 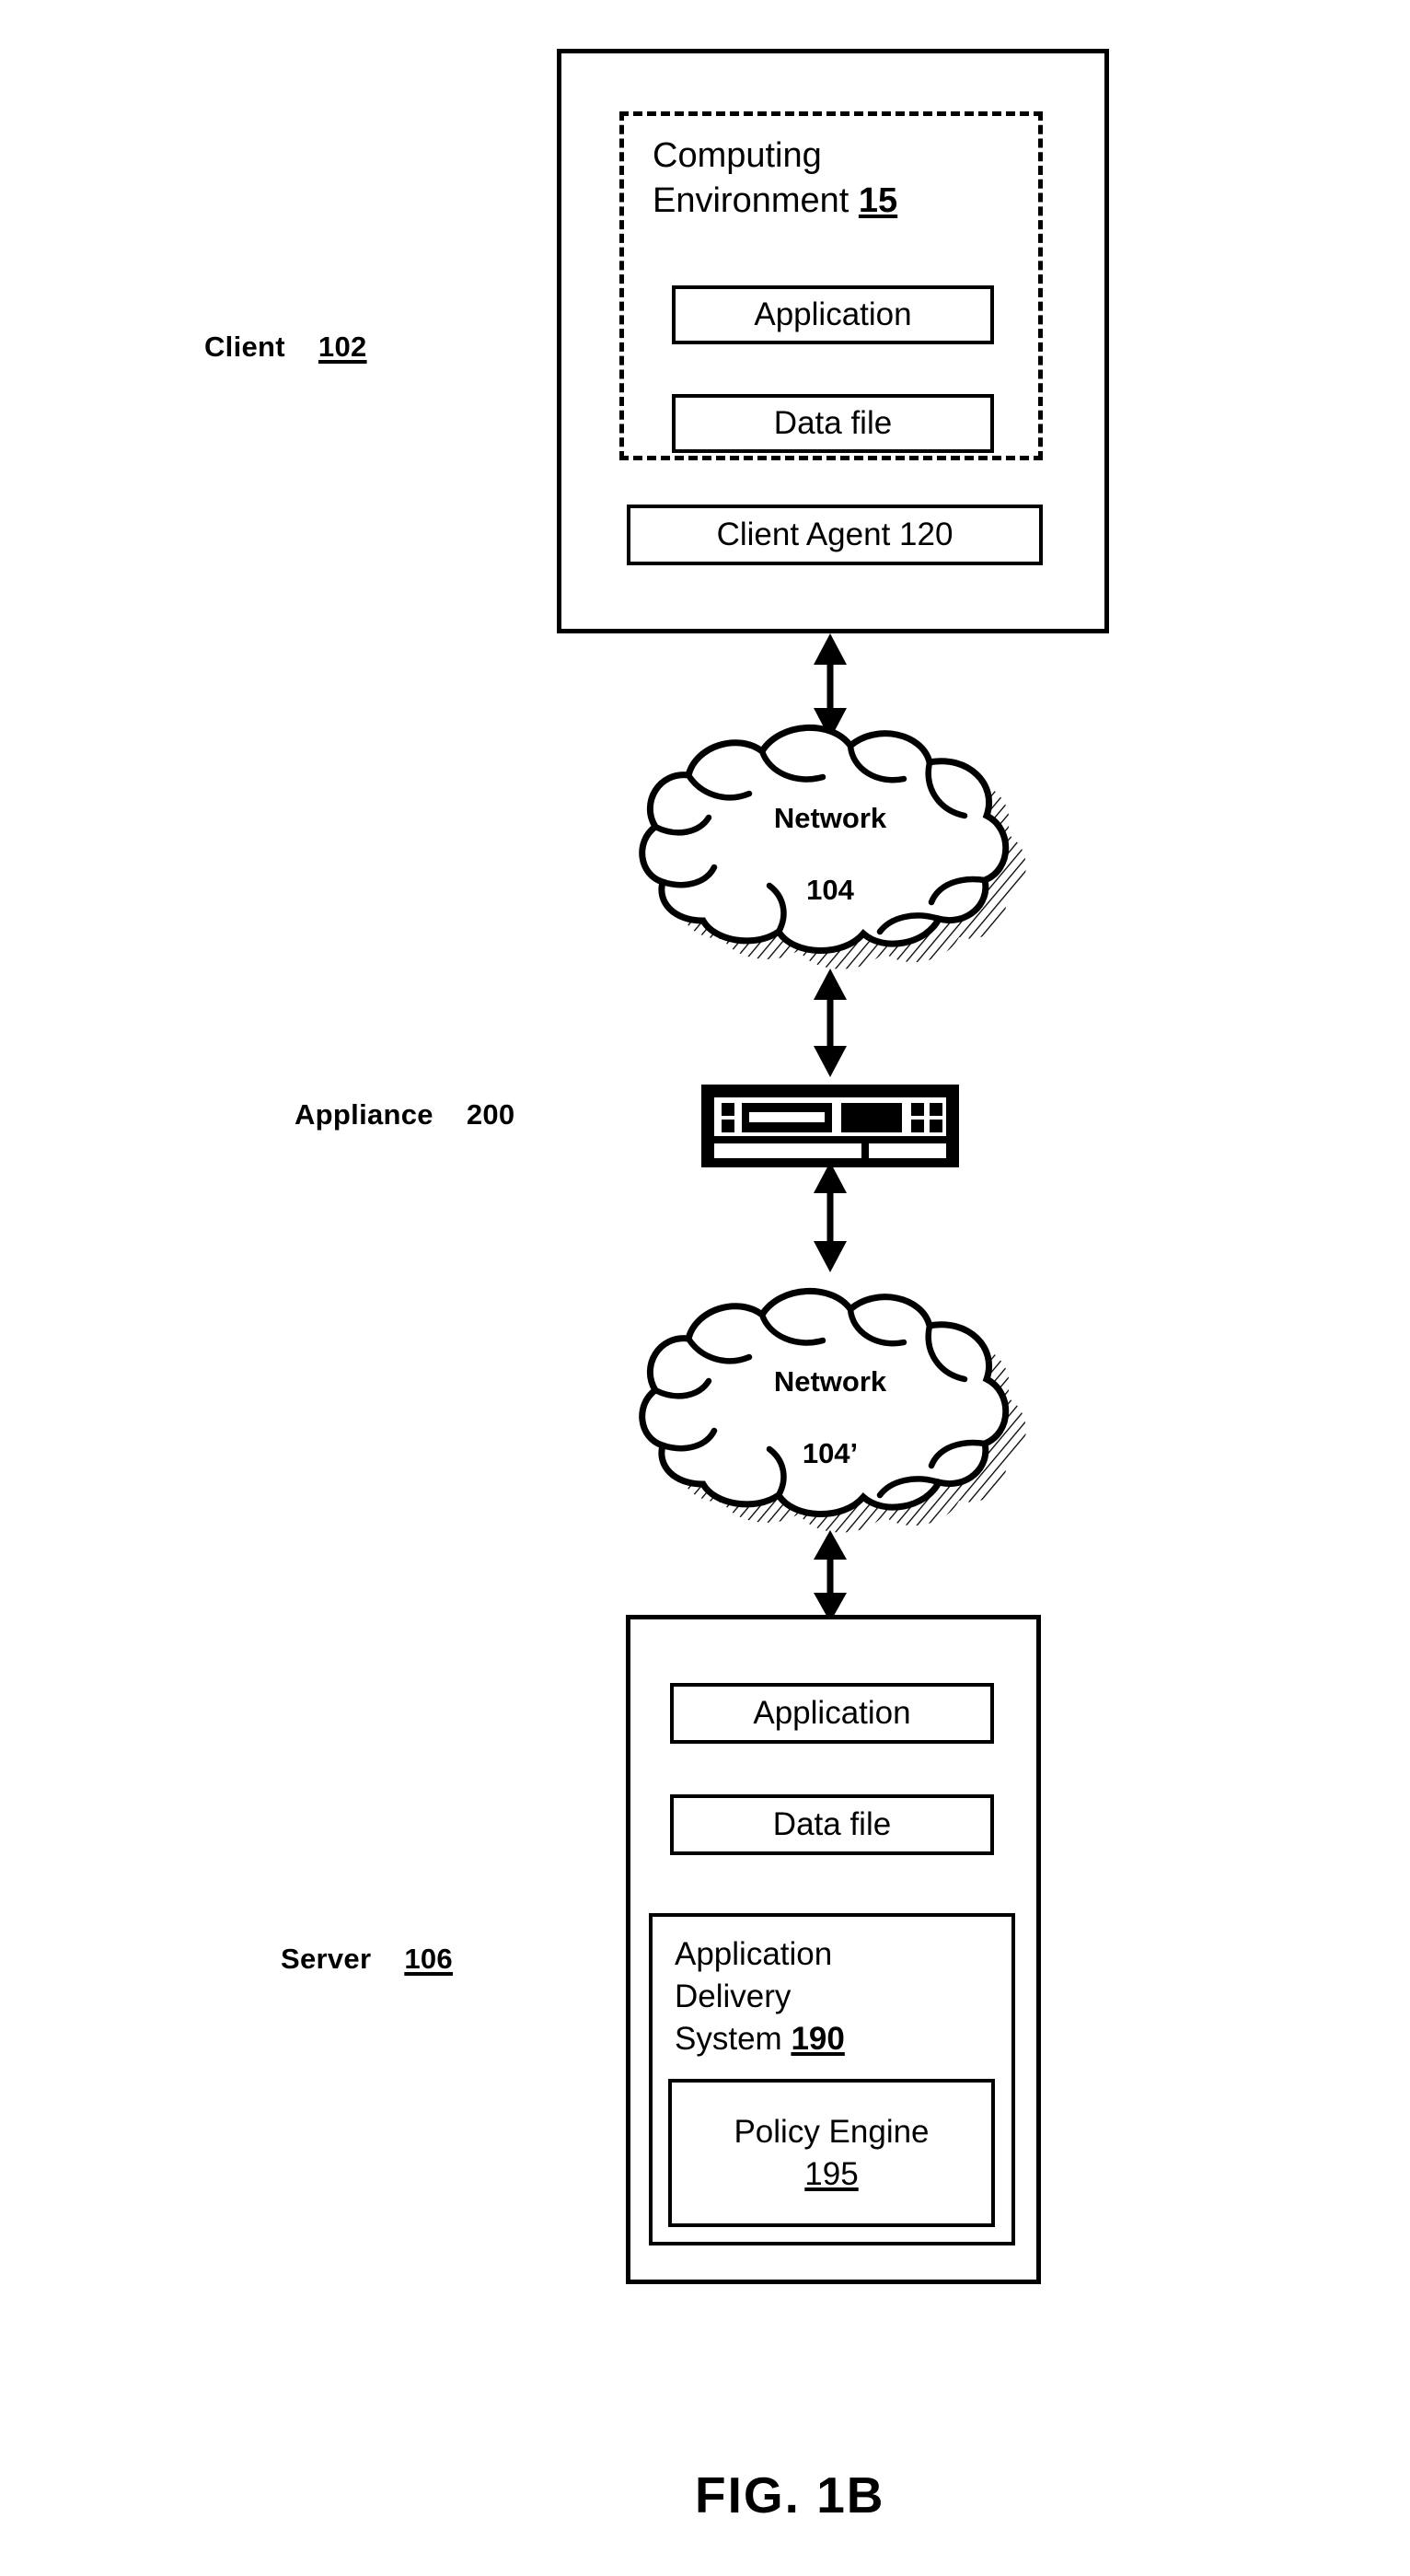 What do you see at coordinates (830, 1023) in the screenshot?
I see `connector-network-appliance` at bounding box center [830, 1023].